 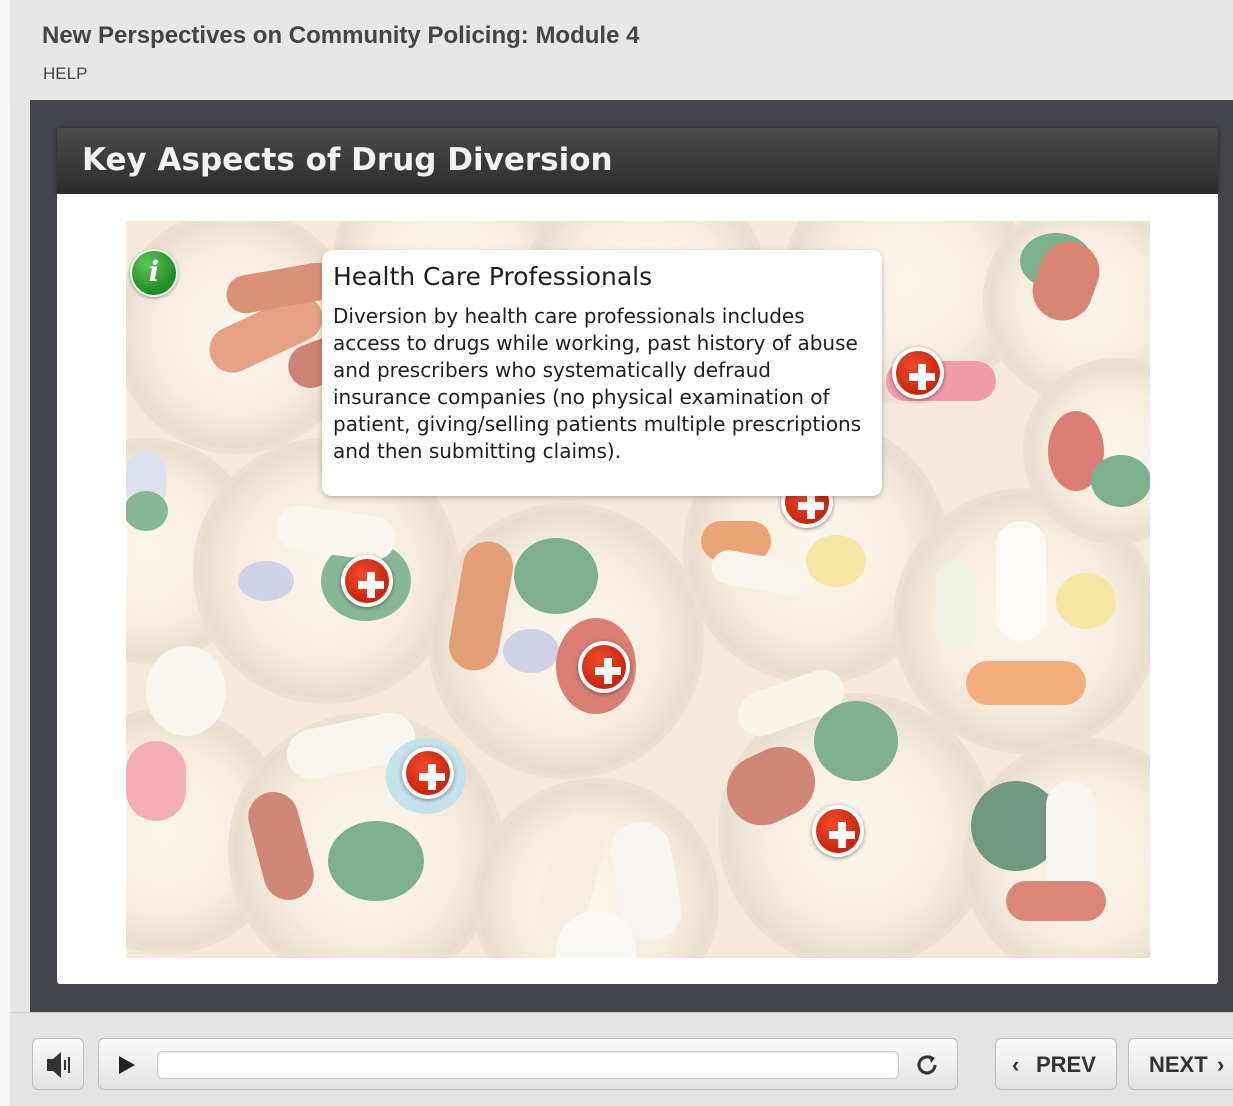 I want to click on info-icon: i, so click(x=154, y=273).